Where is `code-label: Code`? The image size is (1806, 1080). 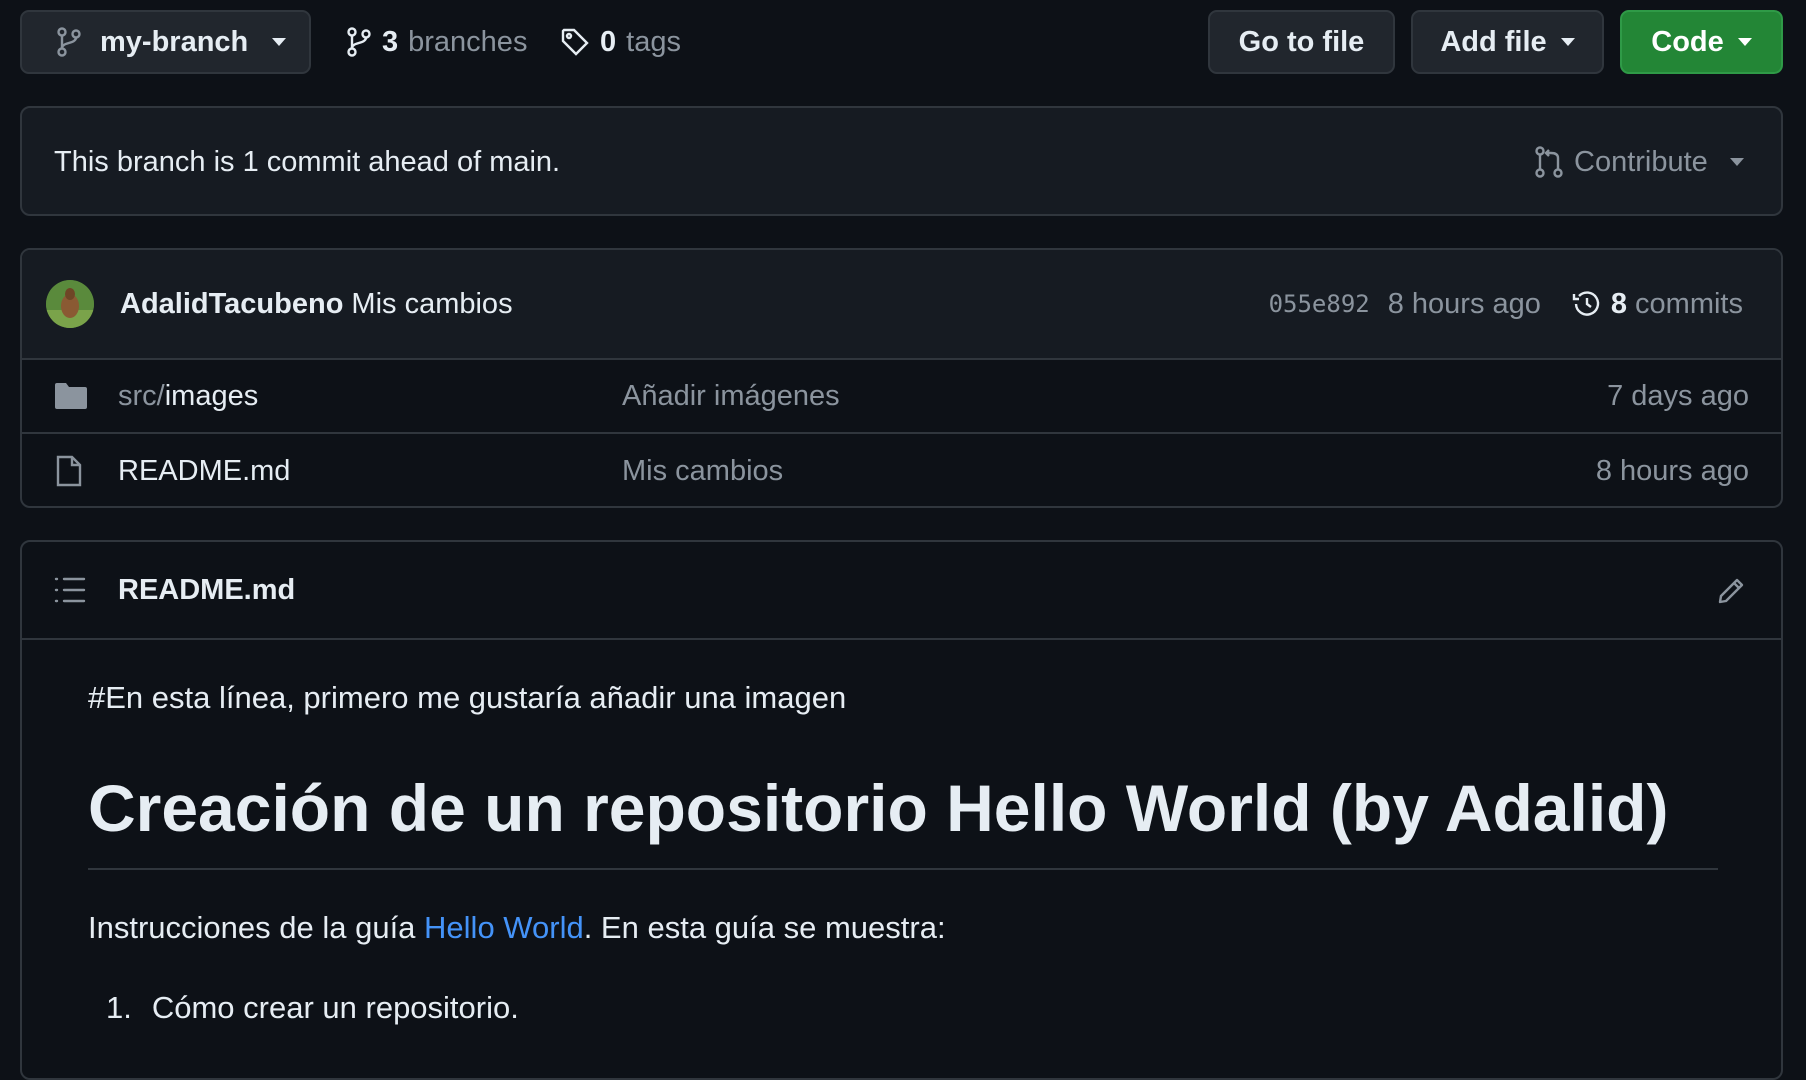 code-label: Code is located at coordinates (1687, 41).